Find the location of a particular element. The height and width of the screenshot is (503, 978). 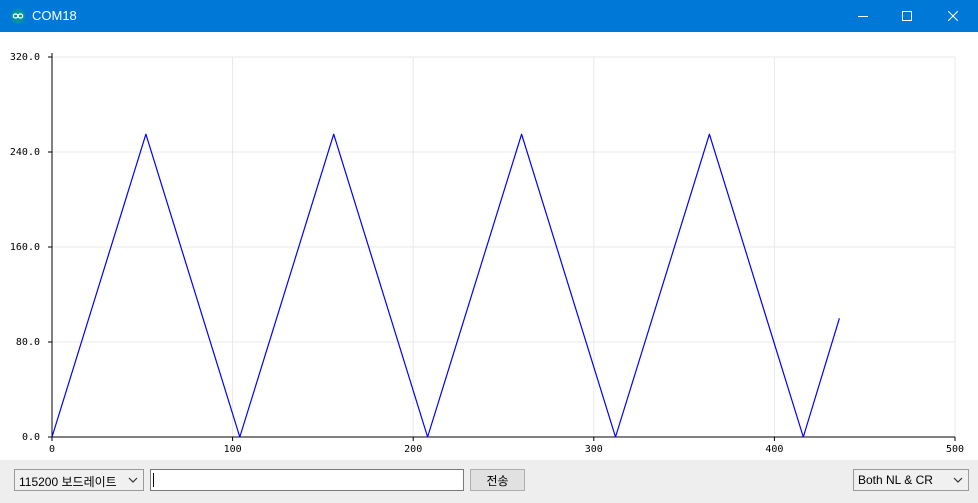

maximize-icon is located at coordinates (907, 16).